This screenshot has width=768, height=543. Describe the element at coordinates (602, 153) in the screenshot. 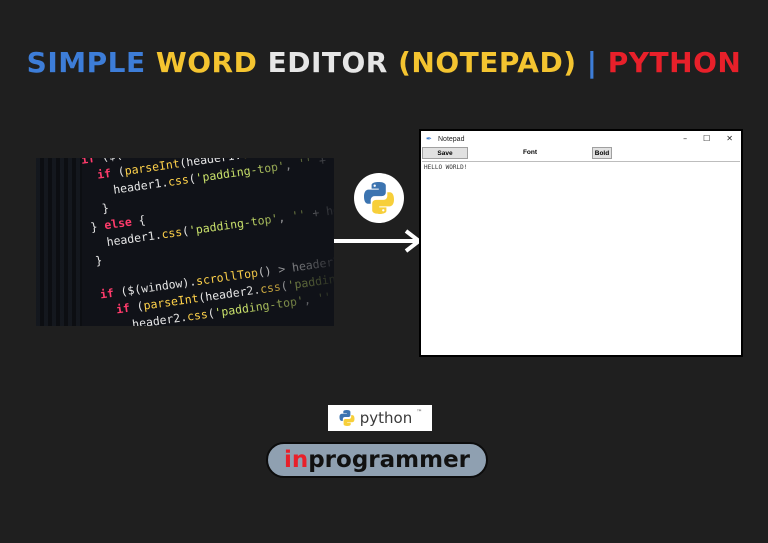

I see `bold-button: Bold` at that location.